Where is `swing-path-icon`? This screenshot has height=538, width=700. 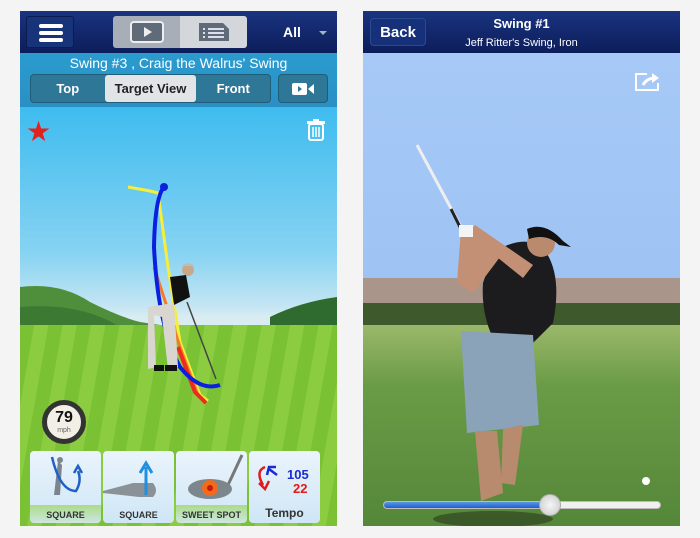
swing-path-icon is located at coordinates (67, 475).